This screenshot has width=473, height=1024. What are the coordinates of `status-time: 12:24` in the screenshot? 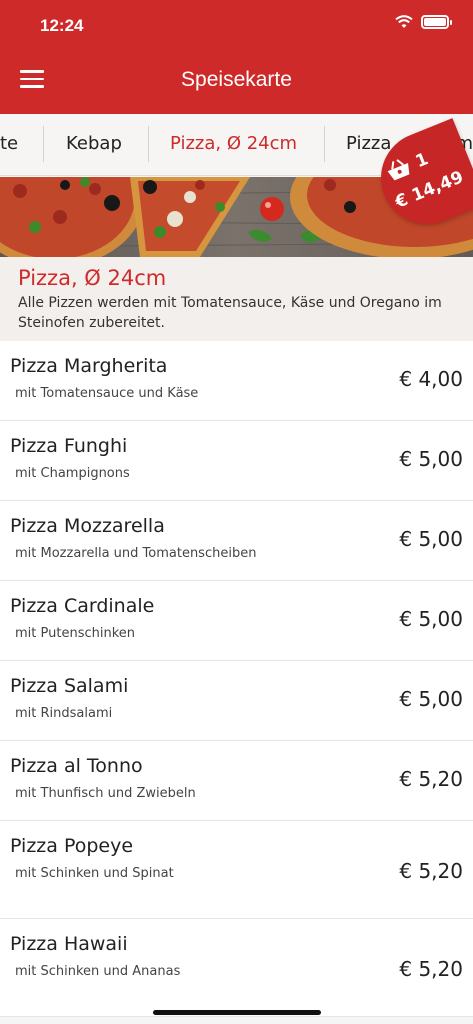 It's located at (62, 25).